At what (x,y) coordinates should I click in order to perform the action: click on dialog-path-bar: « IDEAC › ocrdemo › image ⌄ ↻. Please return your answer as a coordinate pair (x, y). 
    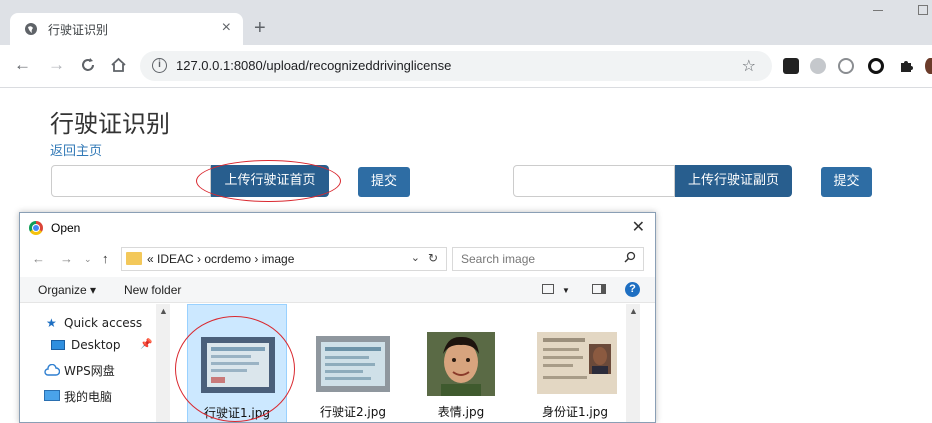
    Looking at the image, I should click on (284, 259).